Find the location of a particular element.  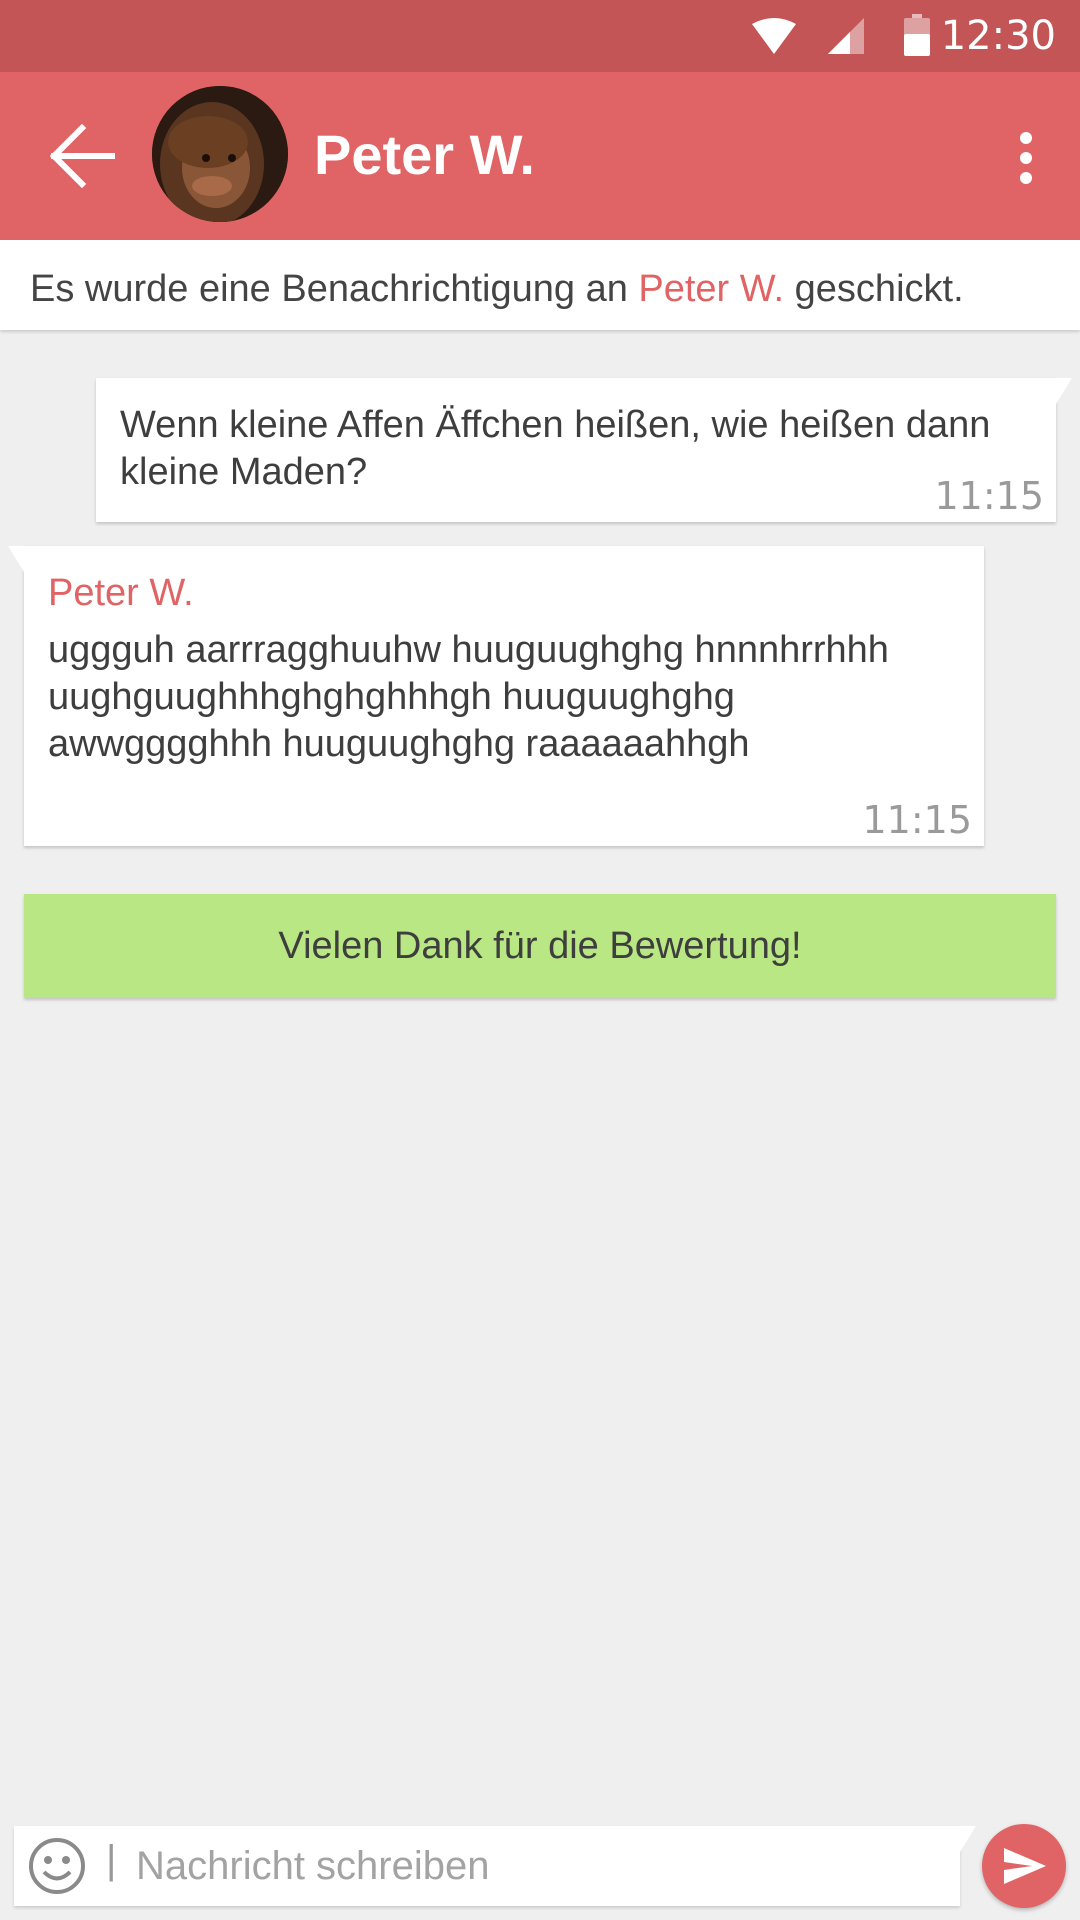

message-composer: | is located at coordinates (495, 1866).